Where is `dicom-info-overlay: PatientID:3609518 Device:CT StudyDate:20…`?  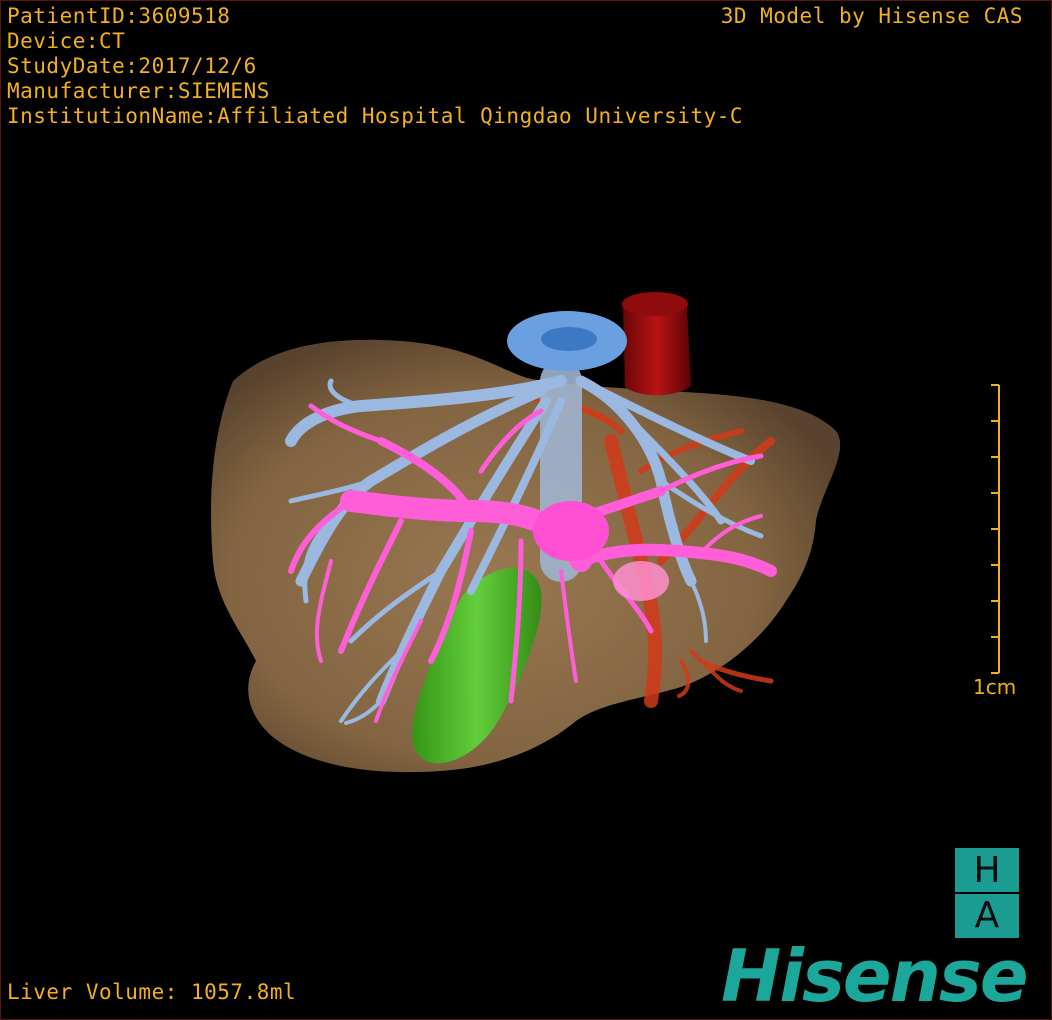 dicom-info-overlay: PatientID:3609518 Device:CT StudyDate:20… is located at coordinates (375, 66).